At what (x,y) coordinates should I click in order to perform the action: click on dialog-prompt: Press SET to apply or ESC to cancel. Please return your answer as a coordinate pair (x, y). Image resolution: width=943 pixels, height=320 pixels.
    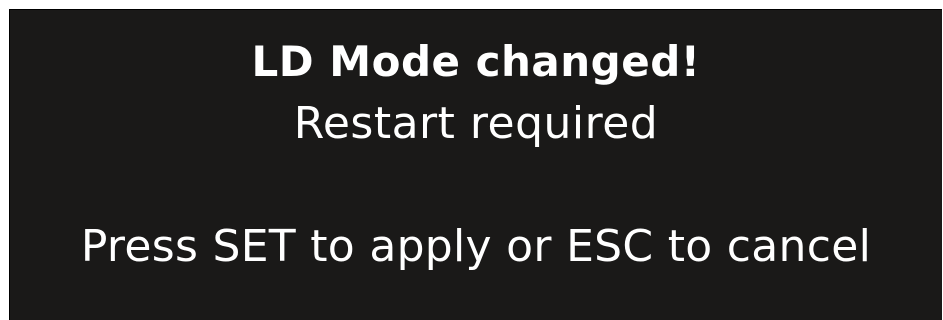
    Looking at the image, I should click on (476, 246).